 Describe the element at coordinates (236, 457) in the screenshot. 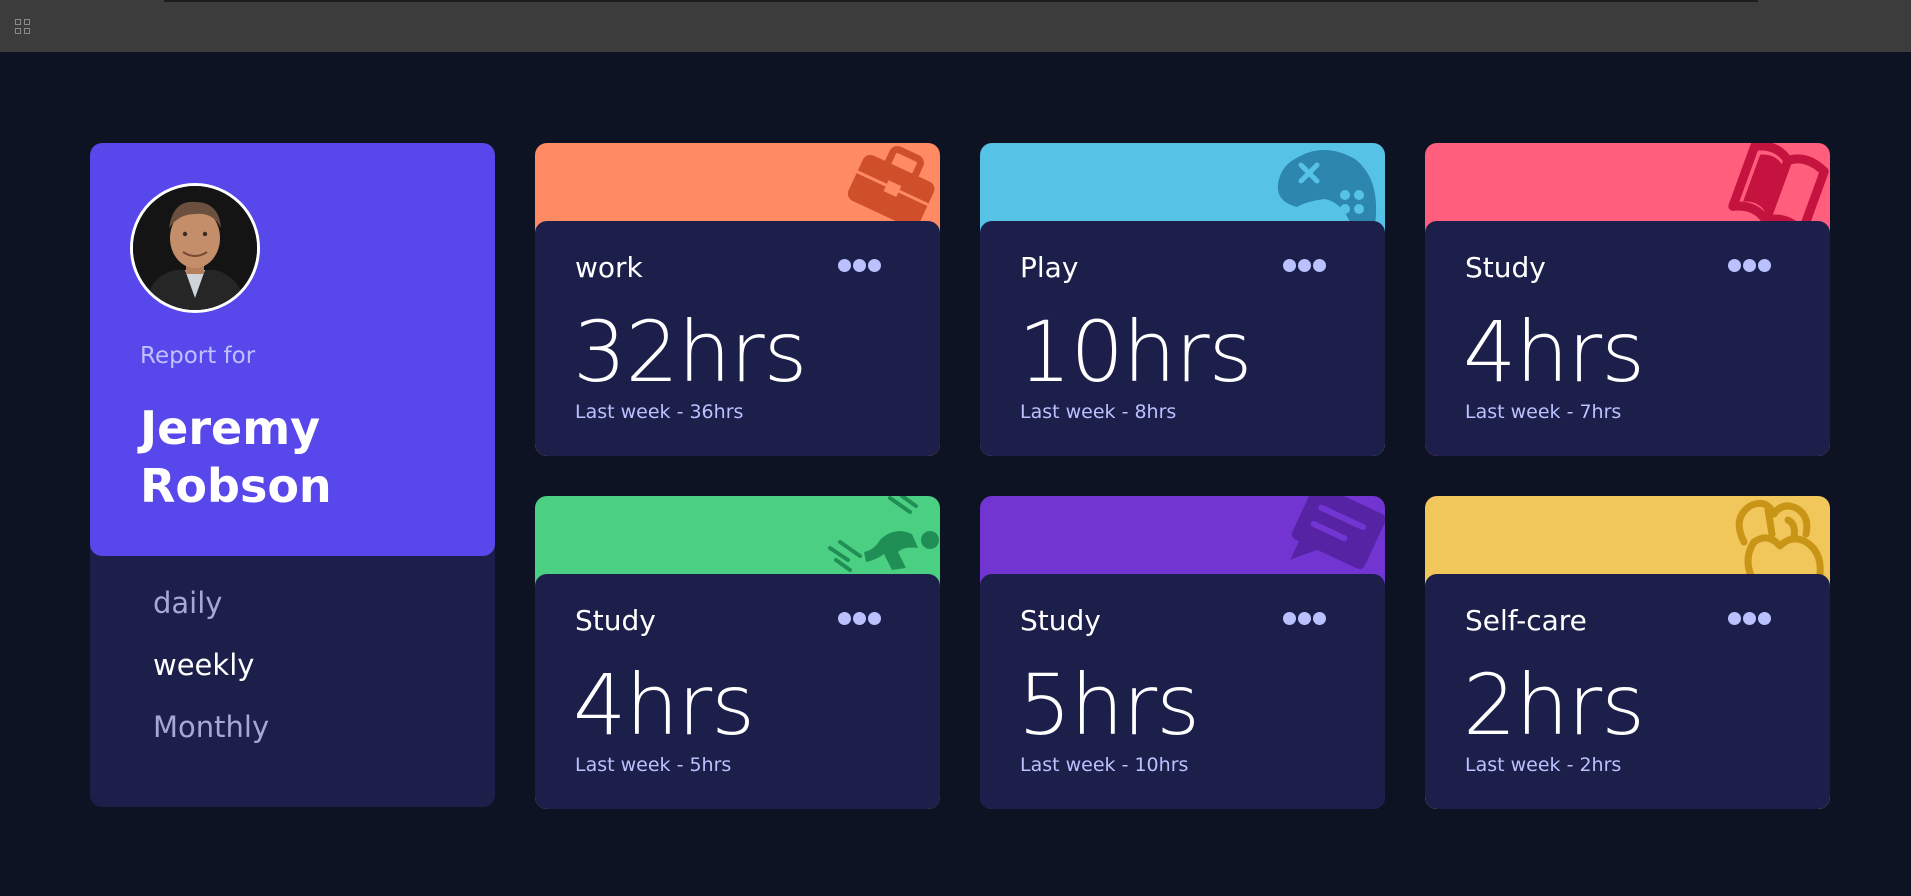

I see `user-name: Jeremy Robson` at that location.